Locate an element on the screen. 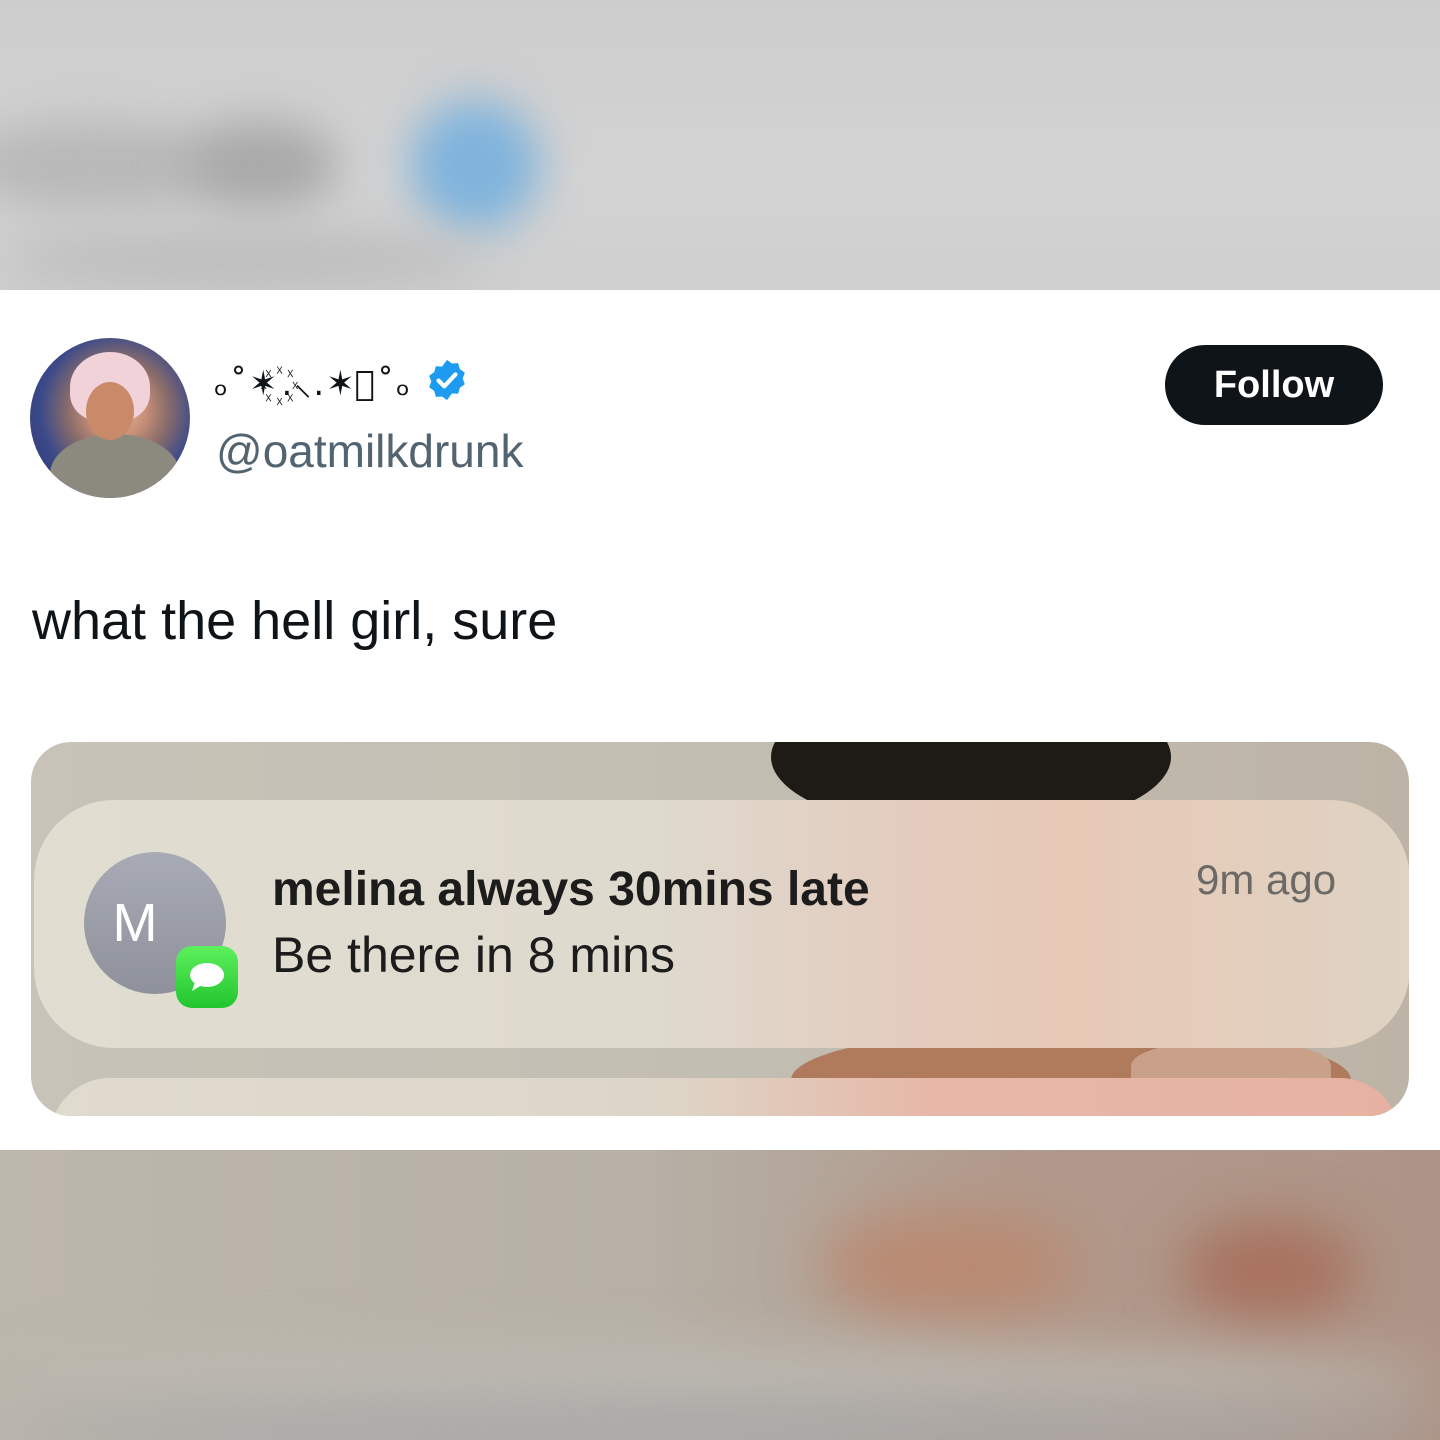 This screenshot has width=1440, height=1440. notification-time: 9m ago is located at coordinates (1266, 879).